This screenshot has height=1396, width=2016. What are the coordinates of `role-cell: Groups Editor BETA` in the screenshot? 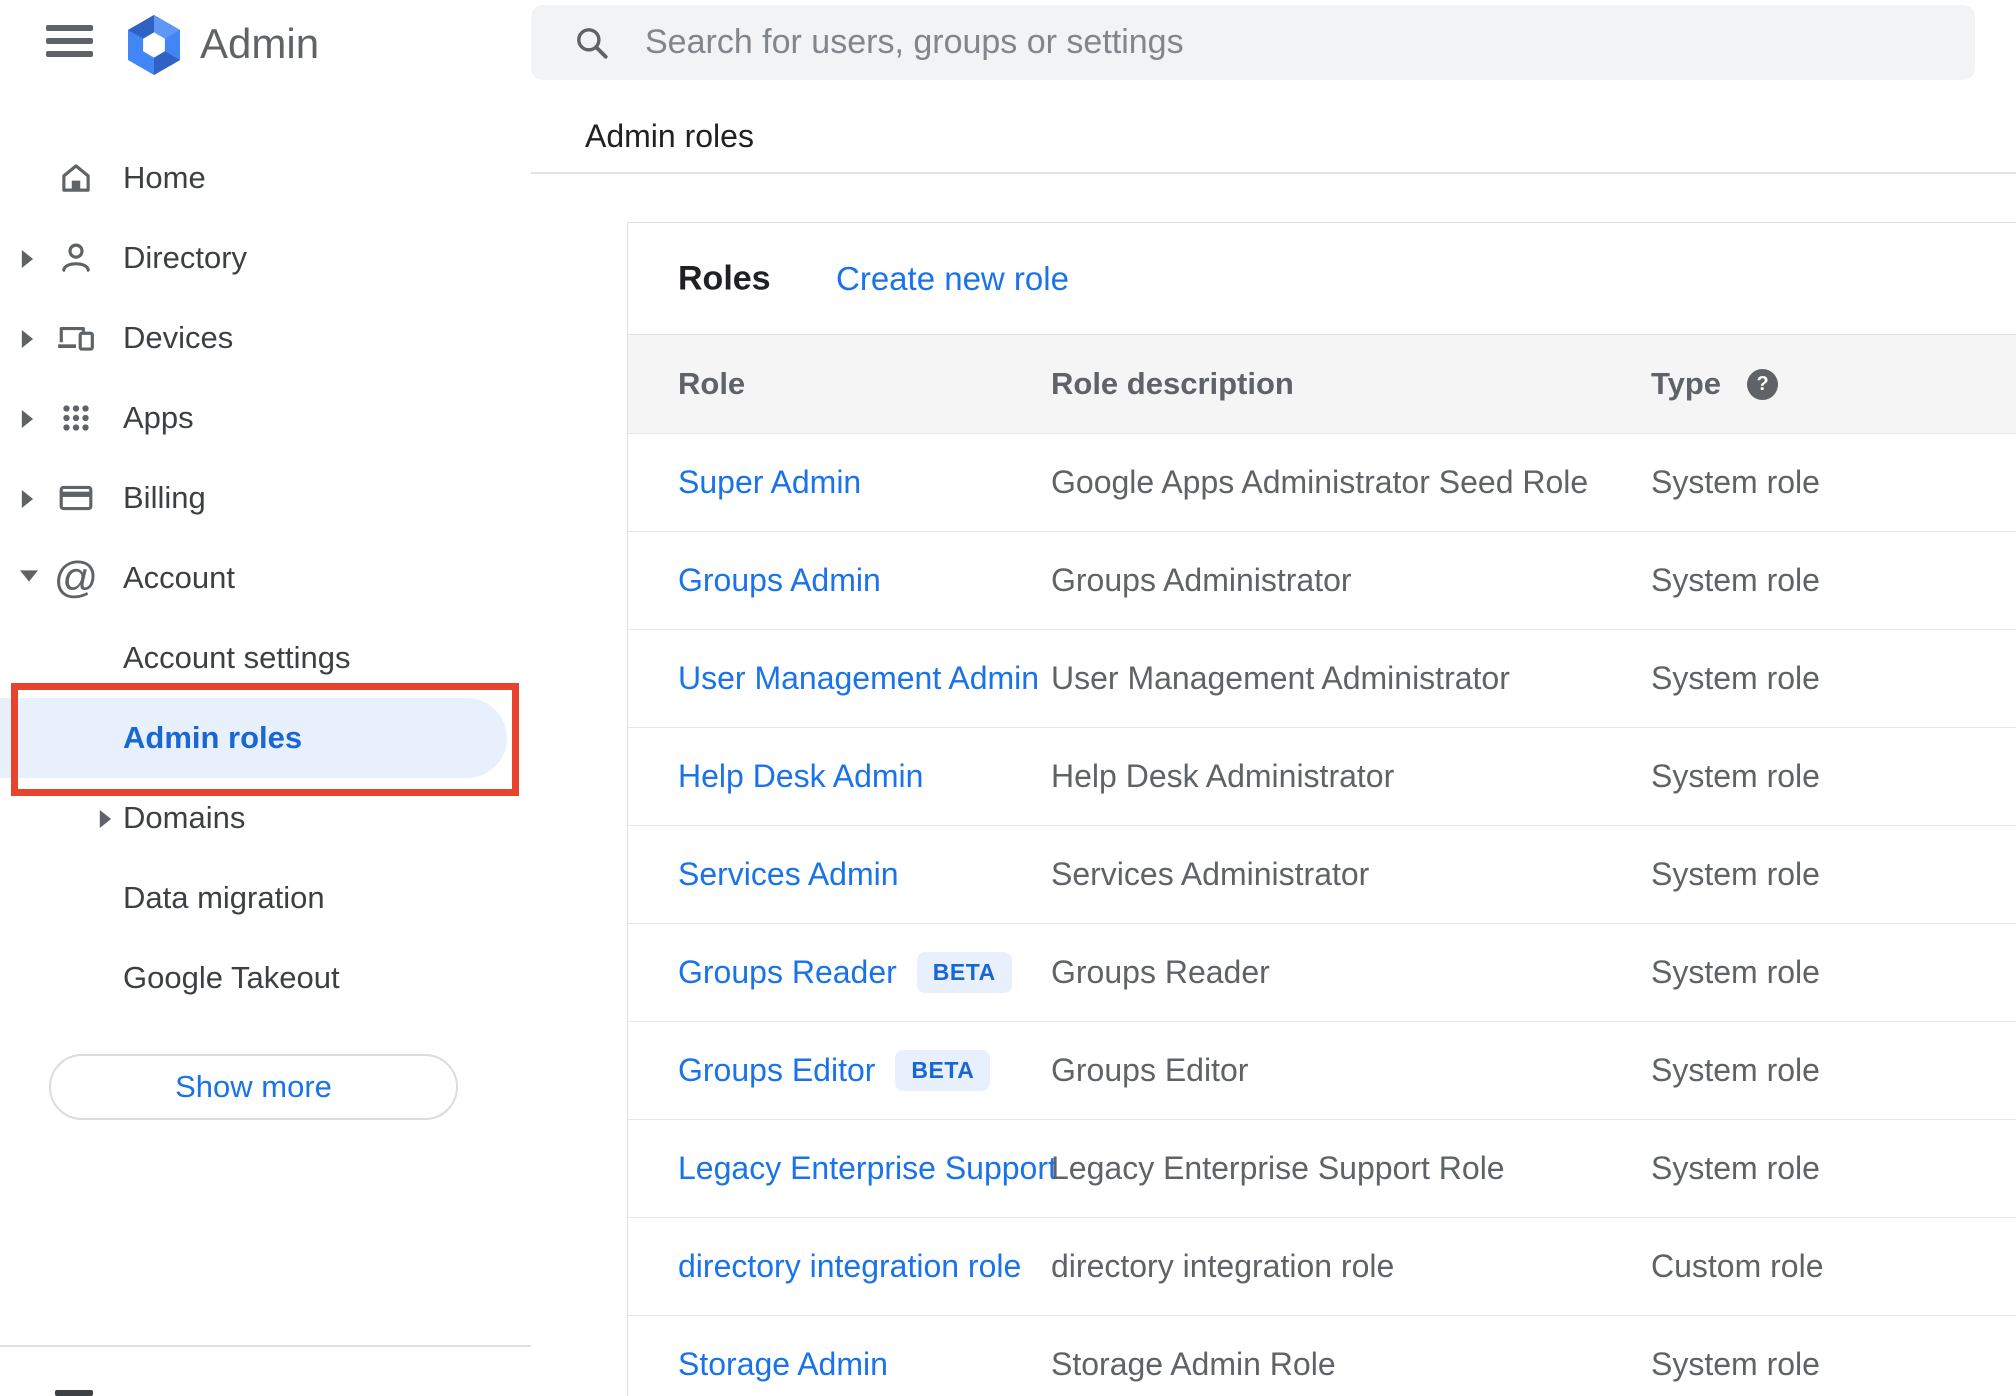 It's located at (834, 1070).